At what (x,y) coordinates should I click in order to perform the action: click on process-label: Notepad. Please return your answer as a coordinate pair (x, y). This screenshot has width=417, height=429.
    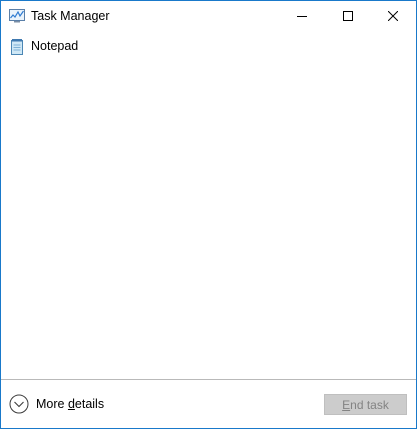
    Looking at the image, I should click on (55, 46).